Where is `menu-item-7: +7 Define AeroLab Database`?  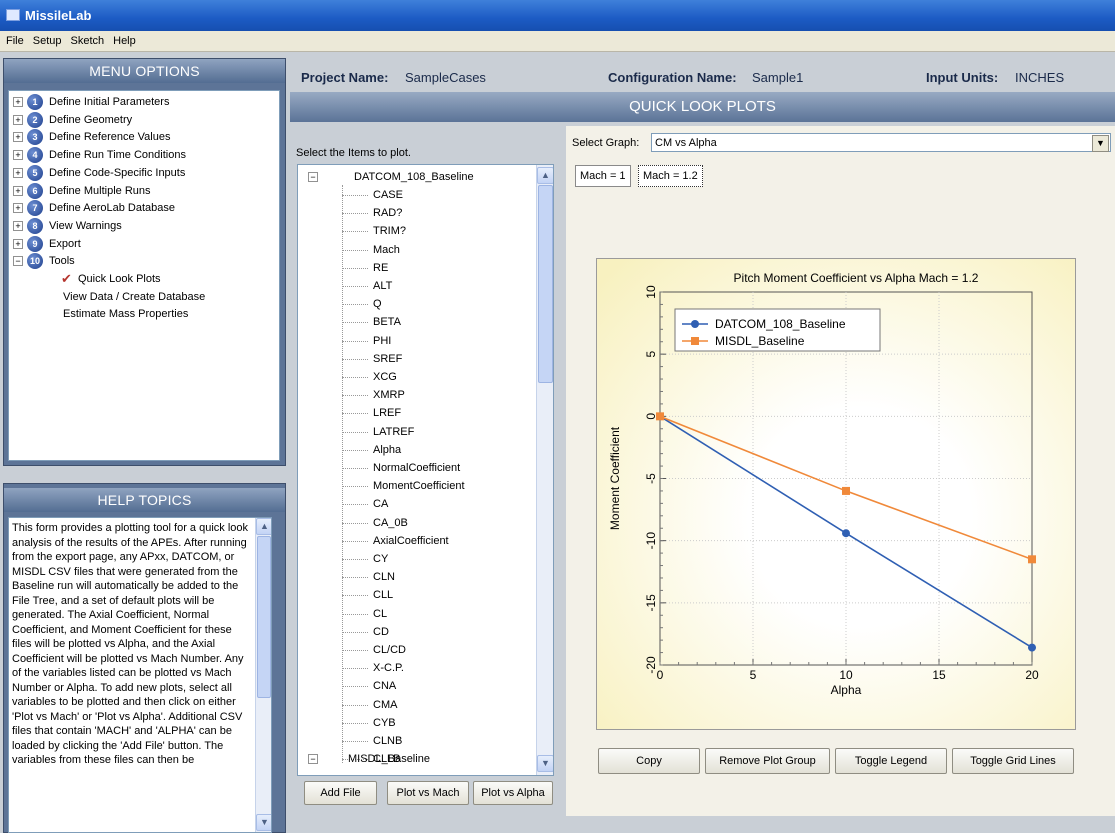 menu-item-7: +7 Define AeroLab Database is located at coordinates (143, 208).